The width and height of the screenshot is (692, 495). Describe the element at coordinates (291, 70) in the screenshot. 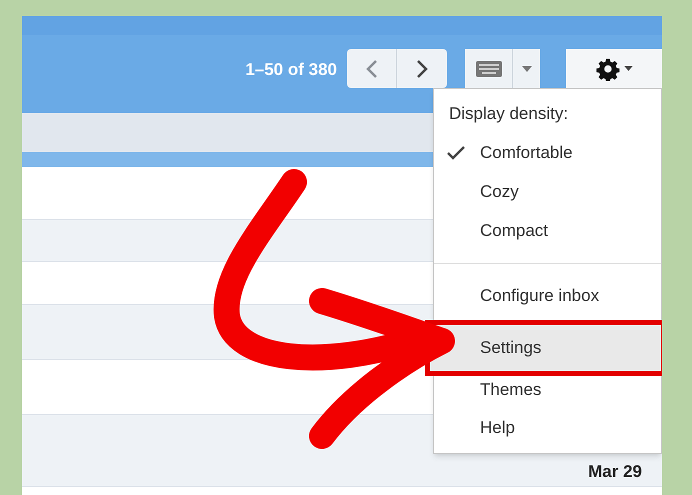

I see `pagination-text: 1–50 of 380` at that location.